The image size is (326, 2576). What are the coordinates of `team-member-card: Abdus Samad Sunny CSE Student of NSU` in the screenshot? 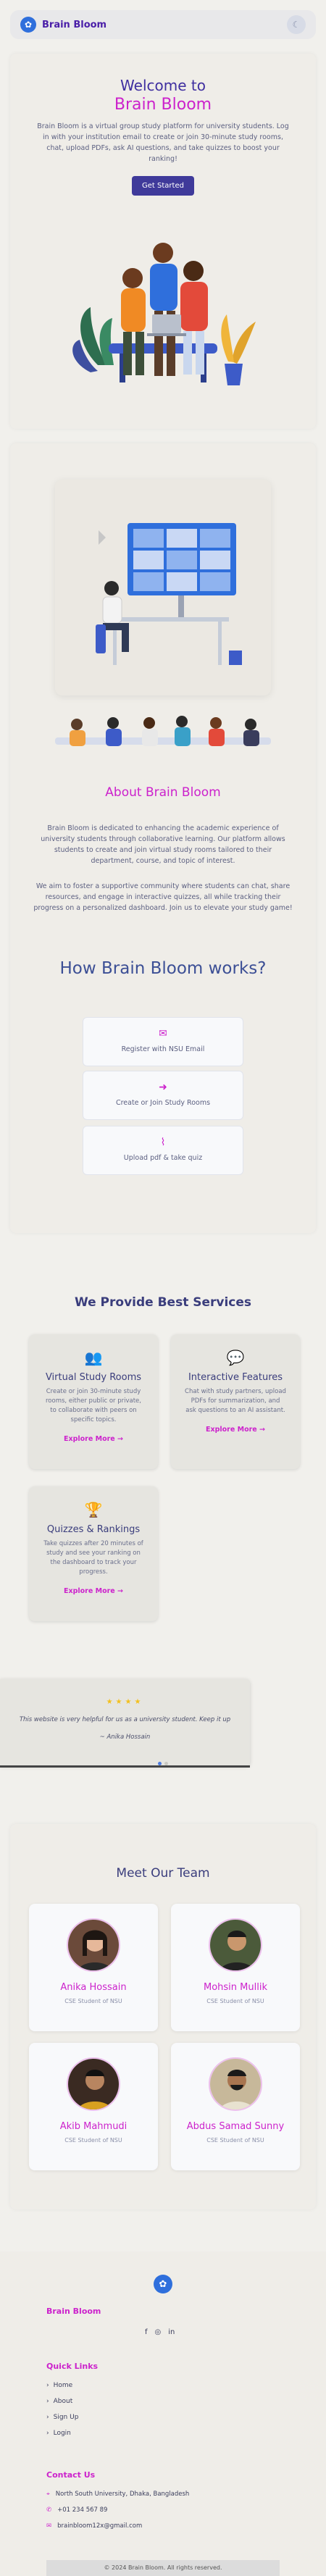 It's located at (235, 2106).